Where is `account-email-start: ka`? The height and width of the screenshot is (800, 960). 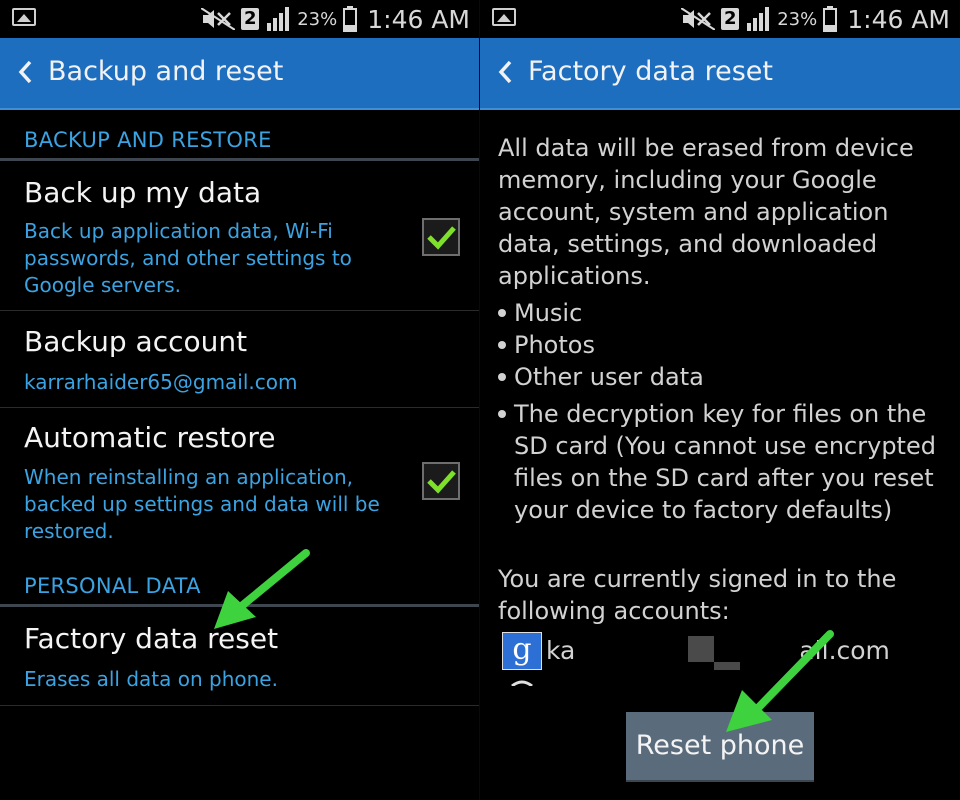
account-email-start: ka is located at coordinates (561, 650).